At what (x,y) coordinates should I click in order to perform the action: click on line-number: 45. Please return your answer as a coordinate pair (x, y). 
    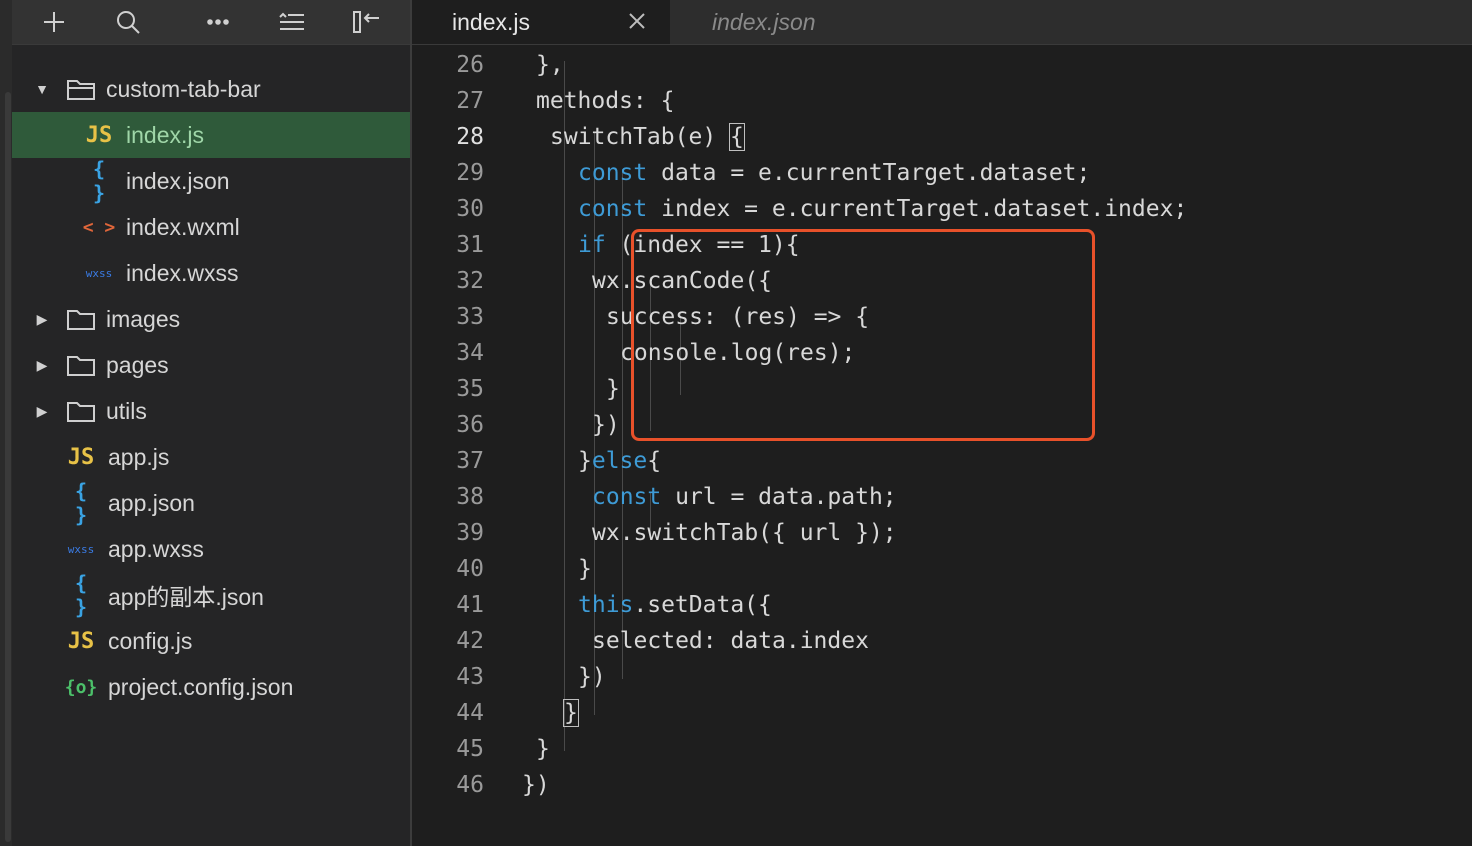
    Looking at the image, I should click on (470, 749).